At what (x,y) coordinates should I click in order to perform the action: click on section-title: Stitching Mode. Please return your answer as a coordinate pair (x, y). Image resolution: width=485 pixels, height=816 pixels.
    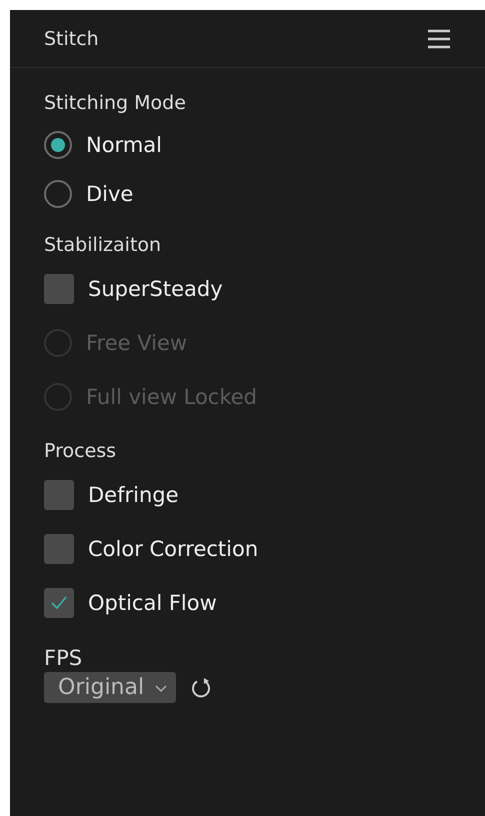
    Looking at the image, I should click on (115, 103).